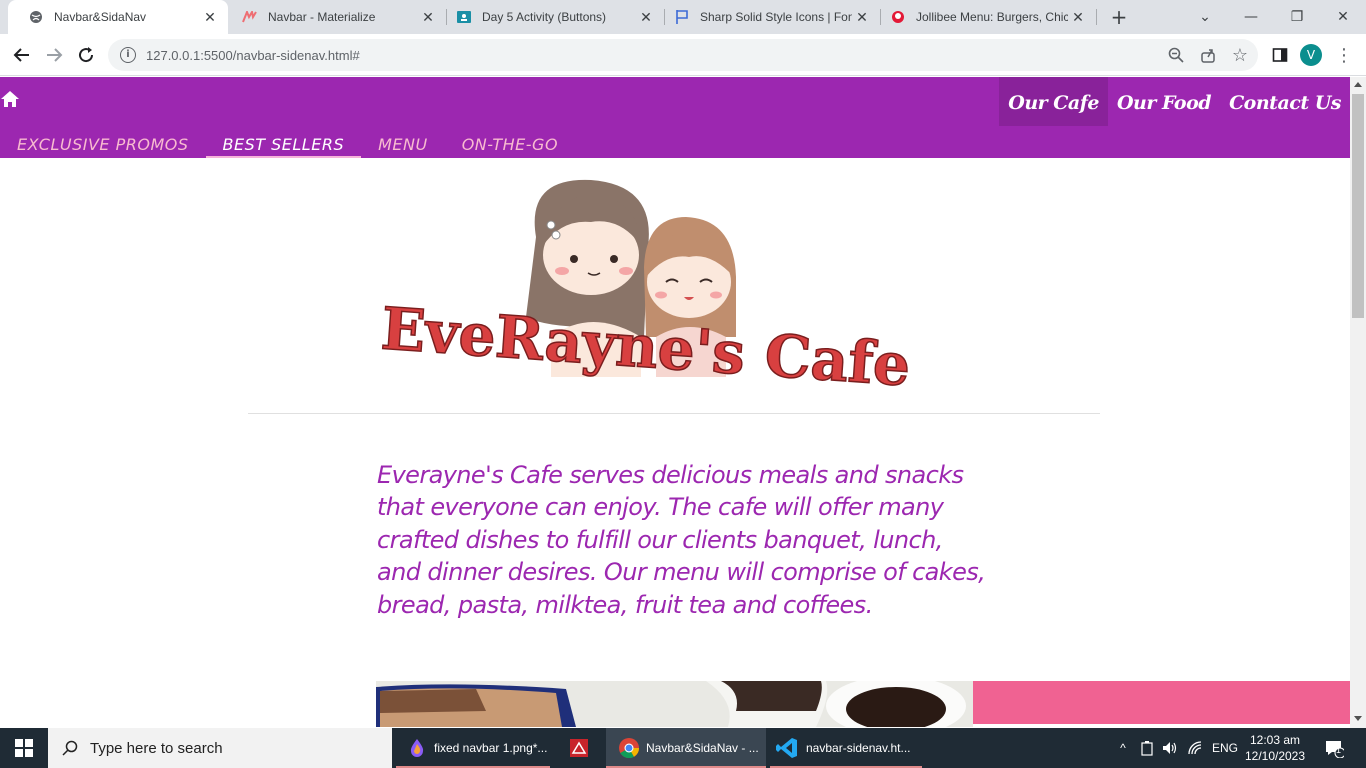 This screenshot has width=1366, height=768. I want to click on tab-title: Jollibee Menu: Burgers, Chic, so click(992, 17).